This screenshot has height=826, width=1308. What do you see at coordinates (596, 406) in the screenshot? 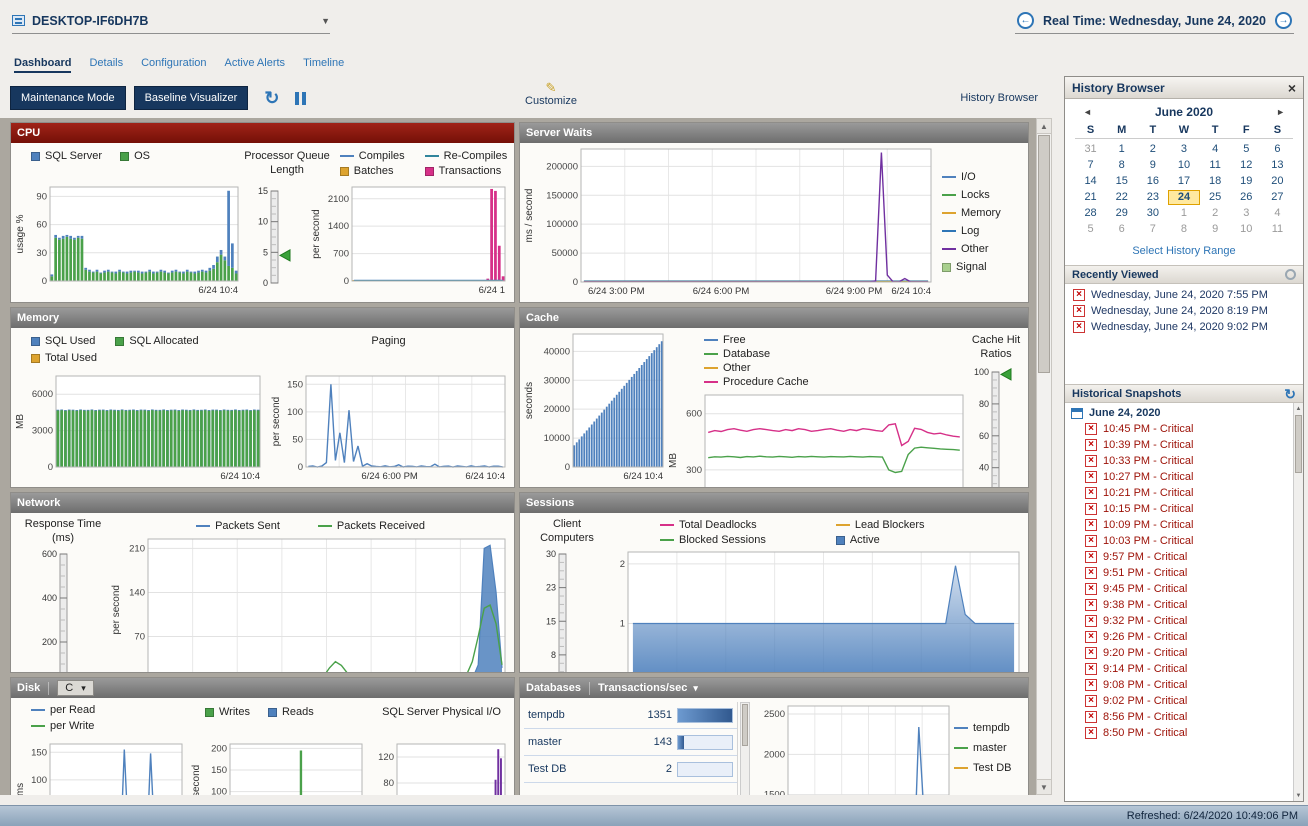
I see `cache-seconds-chart: 0 10000 20000 30000 40000 seconds 6/24 10:4` at bounding box center [596, 406].